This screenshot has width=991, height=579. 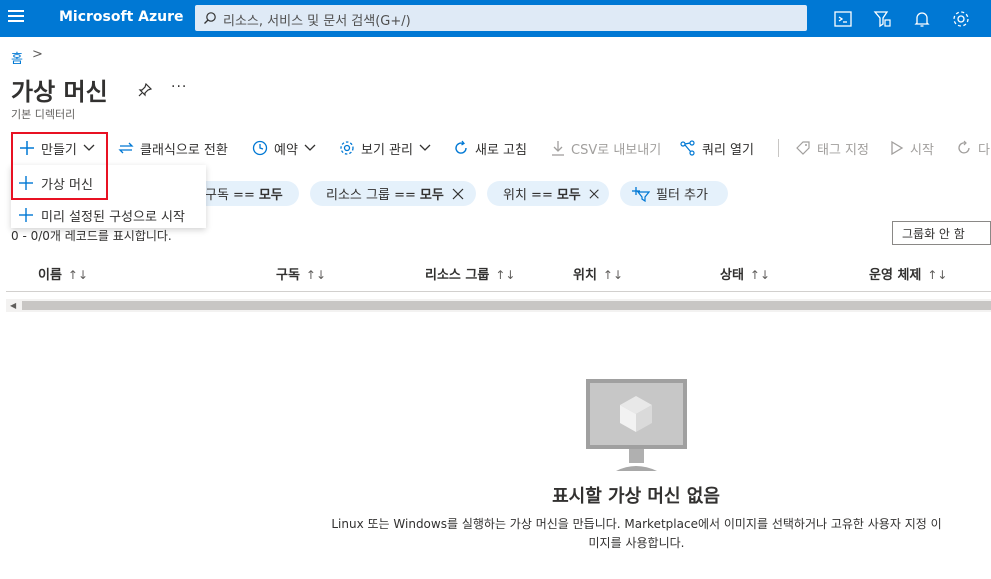 What do you see at coordinates (984, 150) in the screenshot?
I see `restart-label: 다` at bounding box center [984, 150].